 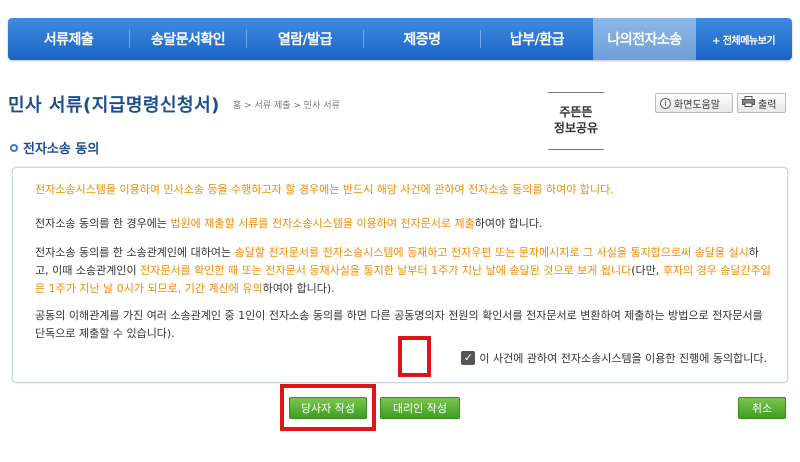 What do you see at coordinates (644, 39) in the screenshot?
I see `nav-item-my-e-litigation: 나의전자소송` at bounding box center [644, 39].